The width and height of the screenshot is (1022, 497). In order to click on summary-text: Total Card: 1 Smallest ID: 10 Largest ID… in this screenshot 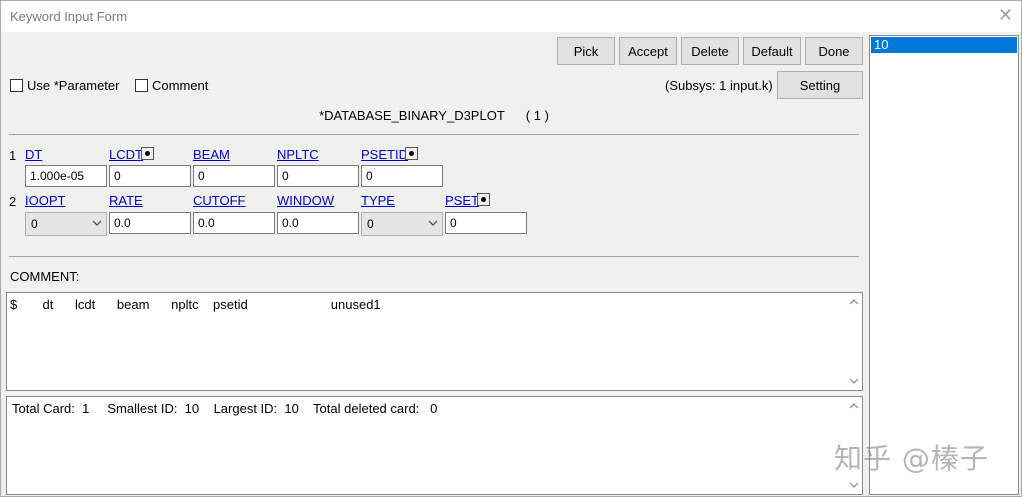, I will do `click(225, 408)`.